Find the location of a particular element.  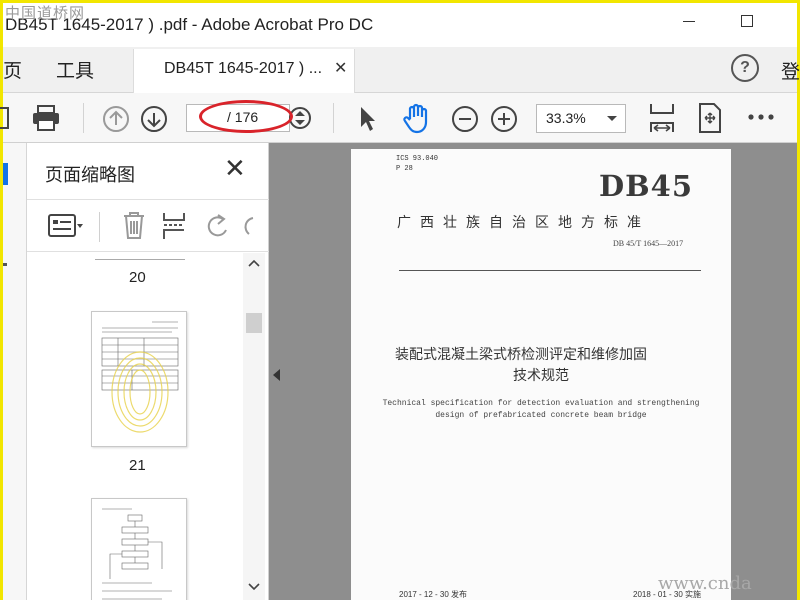

full-screen-icon is located at coordinates (710, 118).